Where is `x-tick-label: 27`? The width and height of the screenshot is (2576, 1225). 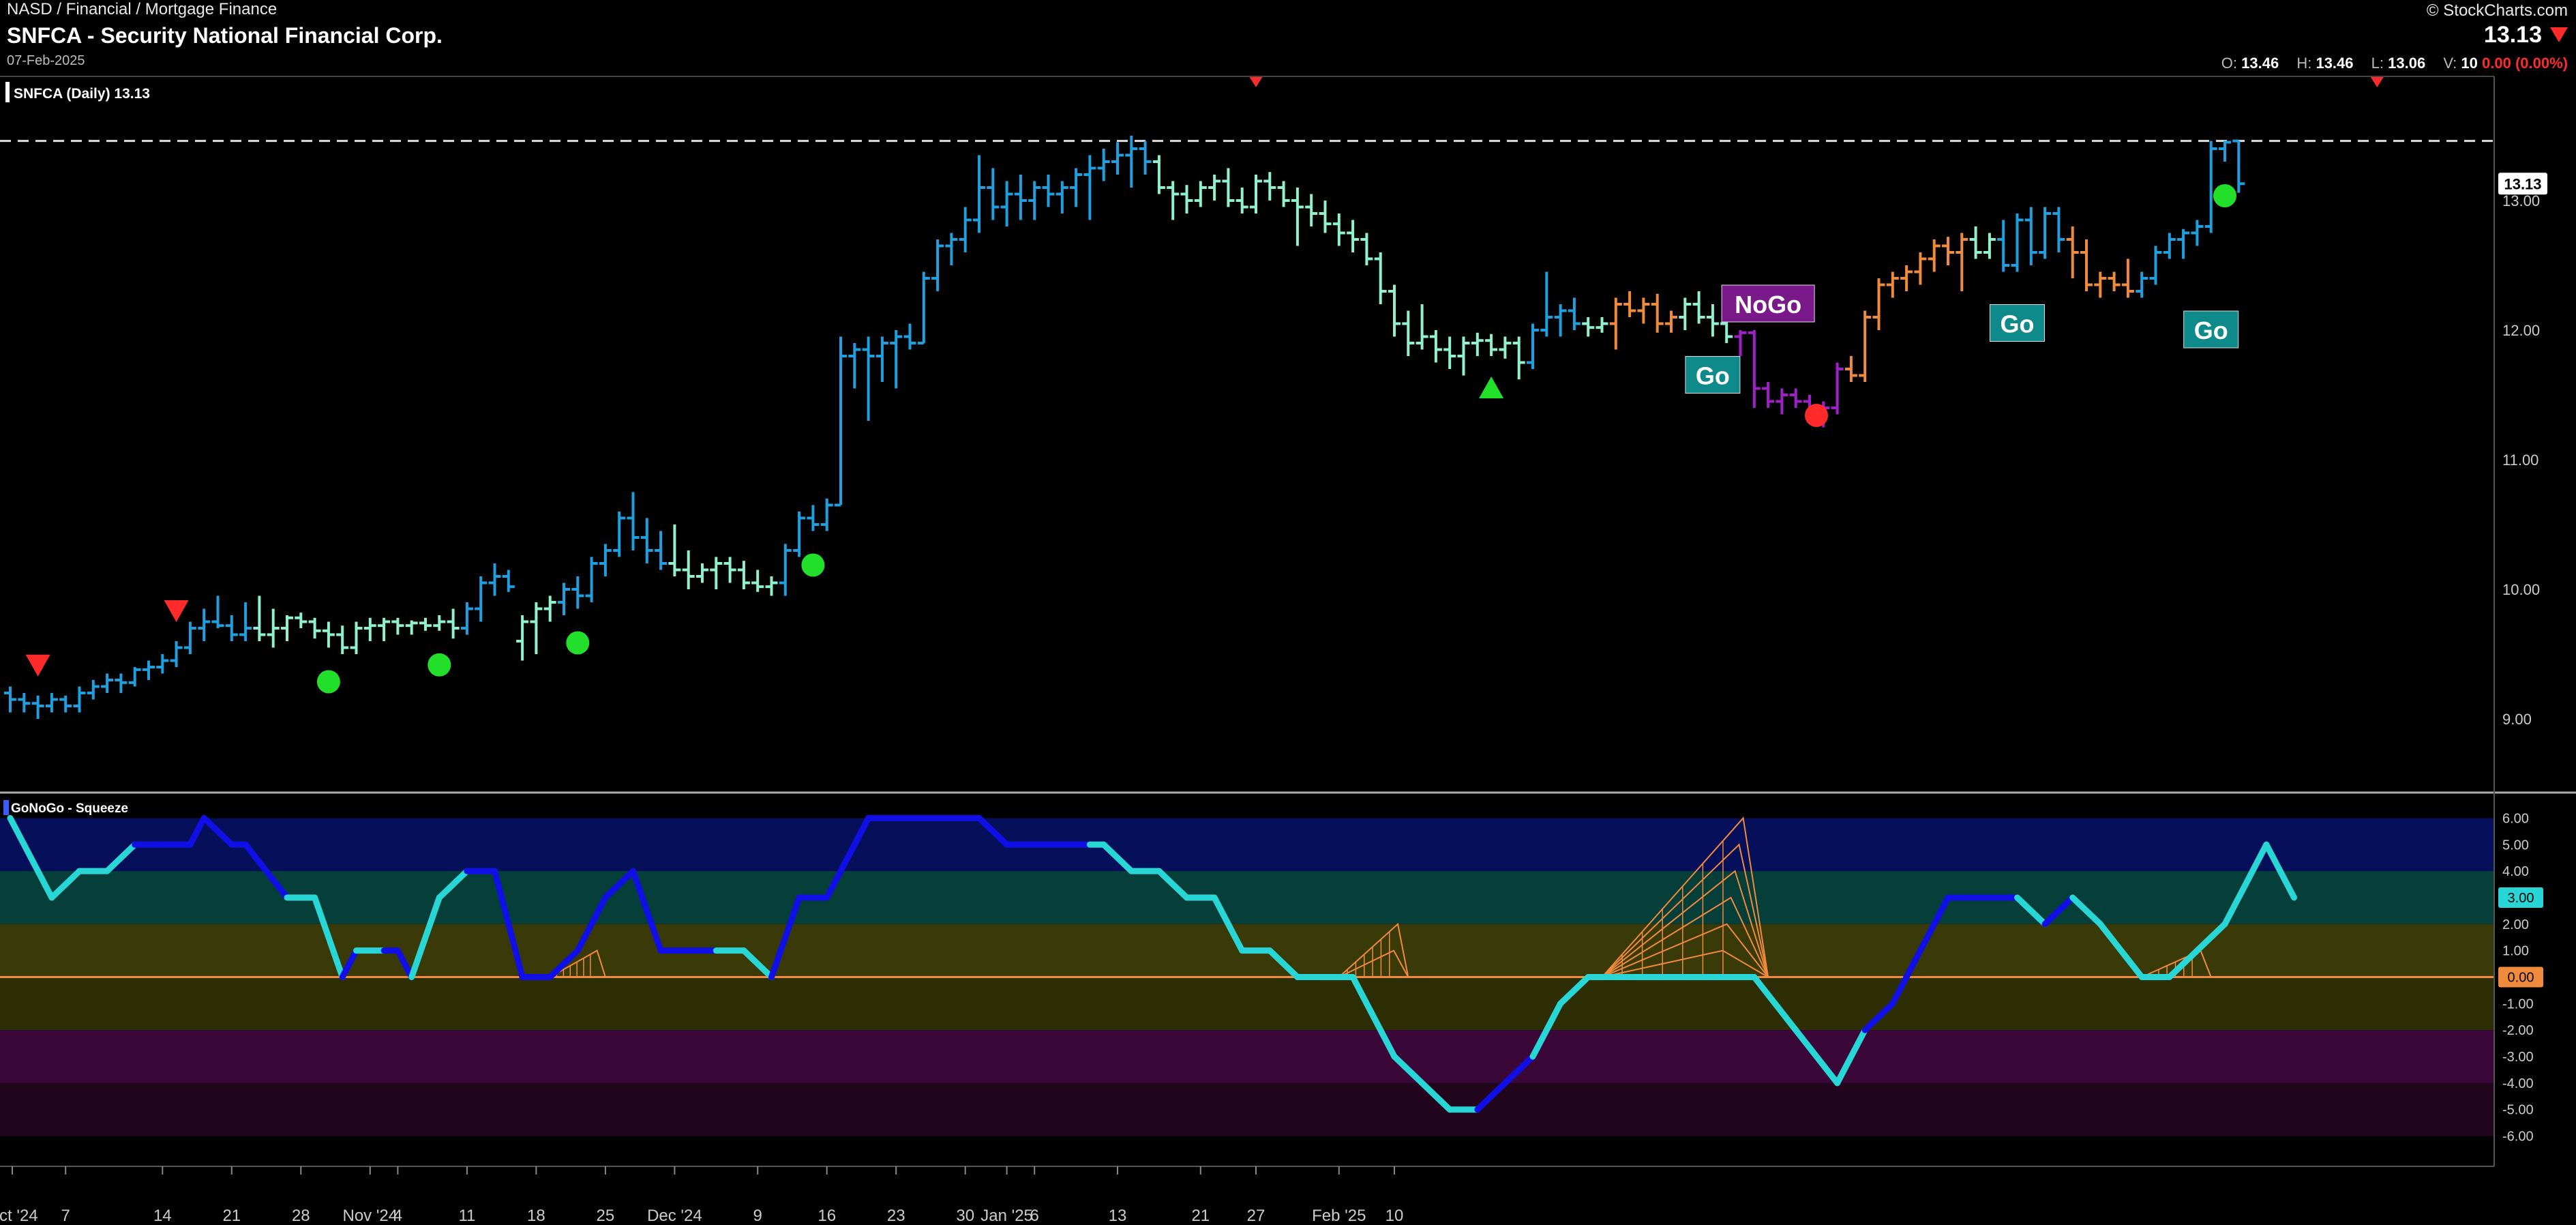 x-tick-label: 27 is located at coordinates (1256, 1216).